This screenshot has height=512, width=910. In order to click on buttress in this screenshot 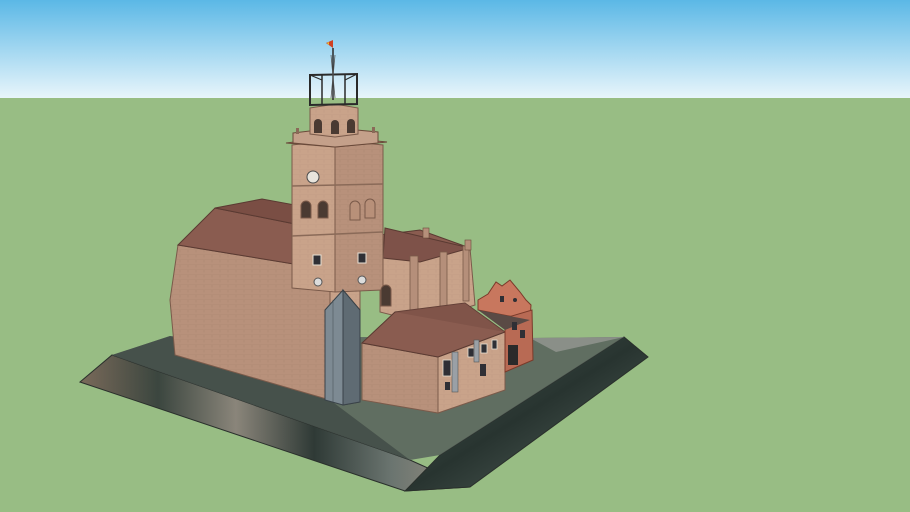, I will do `click(342, 347)`.